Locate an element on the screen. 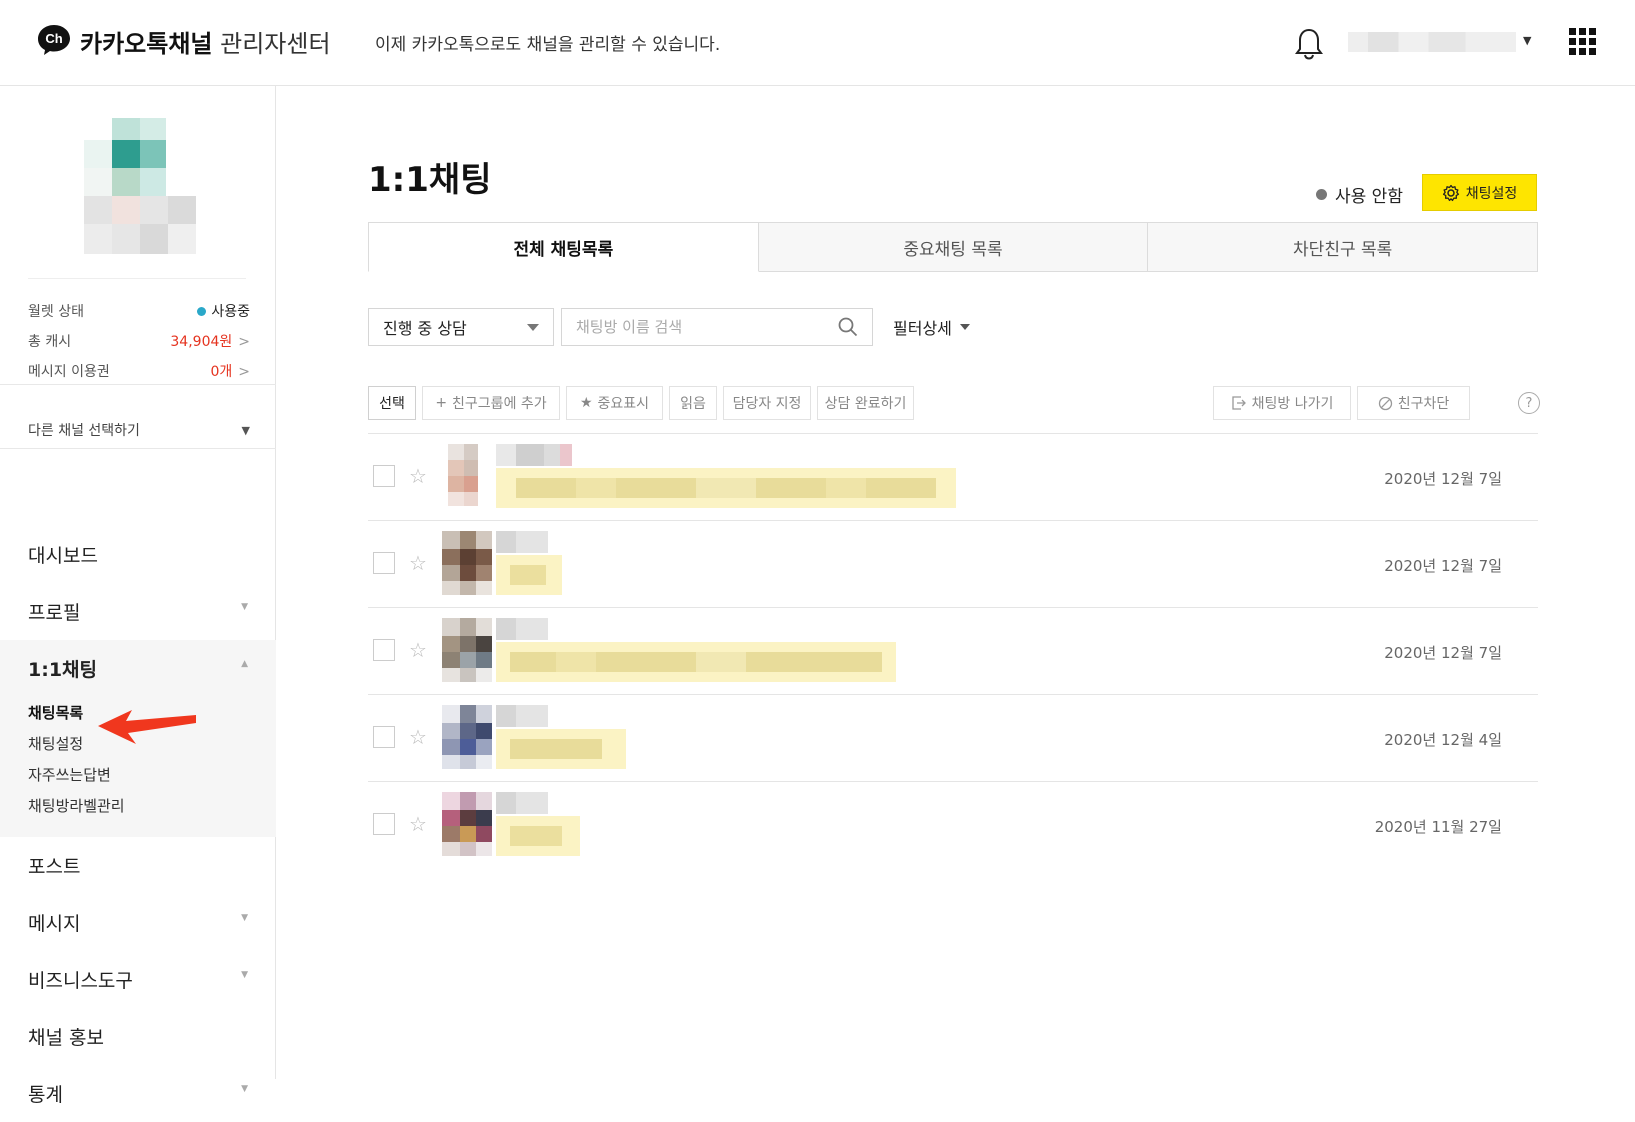  sidebar-item-chat: 1:1채팅 ▲ is located at coordinates (138, 668).